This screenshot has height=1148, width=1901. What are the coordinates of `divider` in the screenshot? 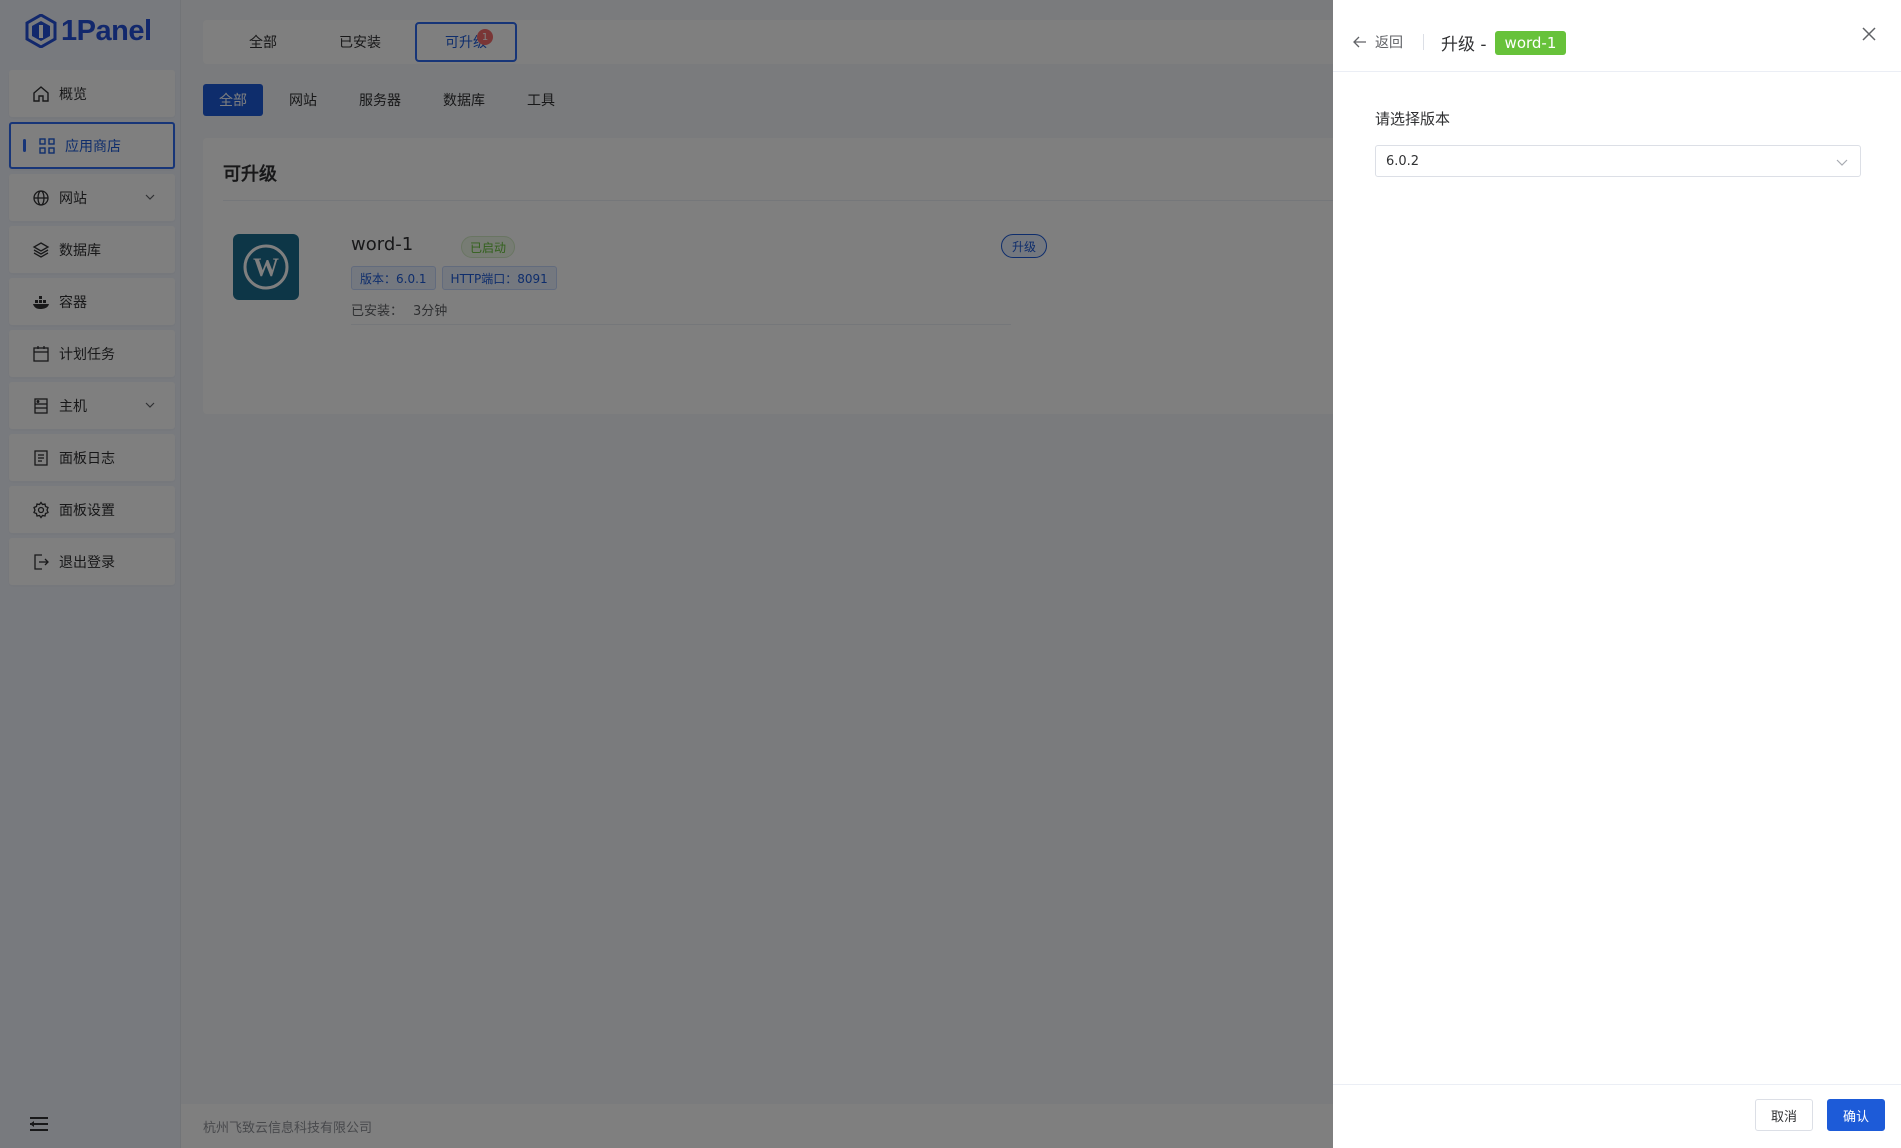 It's located at (1423, 42).